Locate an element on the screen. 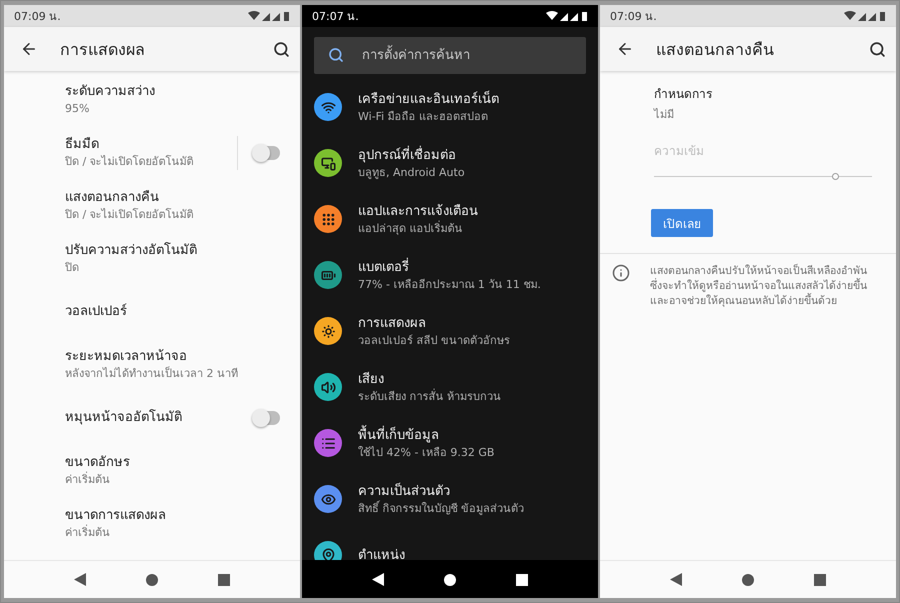 This screenshot has height=603, width=900. setting-summary: แอปล่าสุด แอปเริ่มต้น is located at coordinates (411, 229).